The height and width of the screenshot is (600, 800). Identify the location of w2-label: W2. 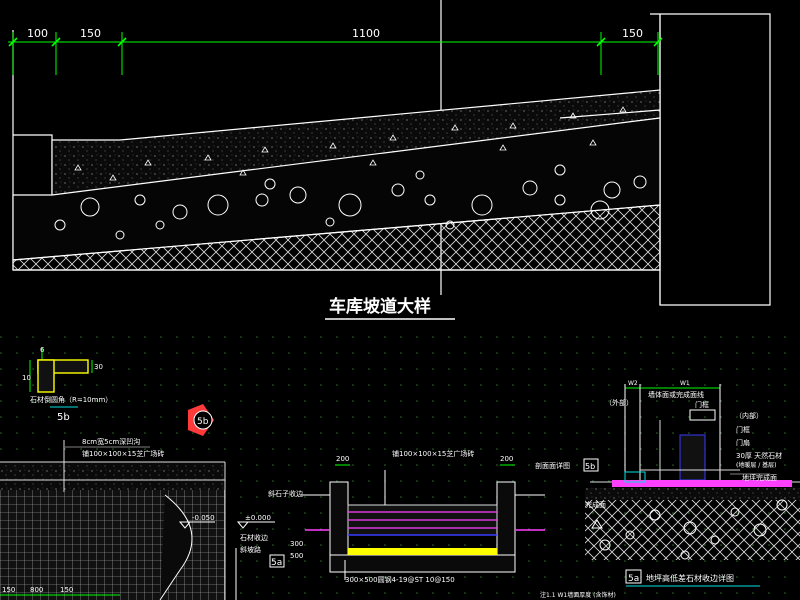
(633, 383).